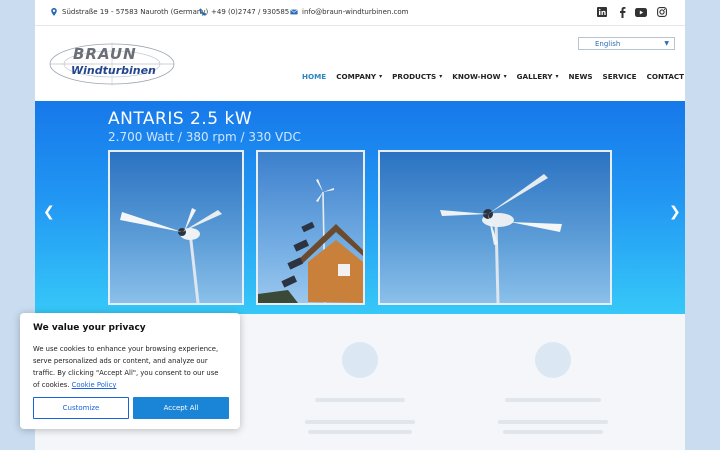 The width and height of the screenshot is (720, 450). What do you see at coordinates (181, 408) in the screenshot?
I see `accept-all-button: Accept All` at bounding box center [181, 408].